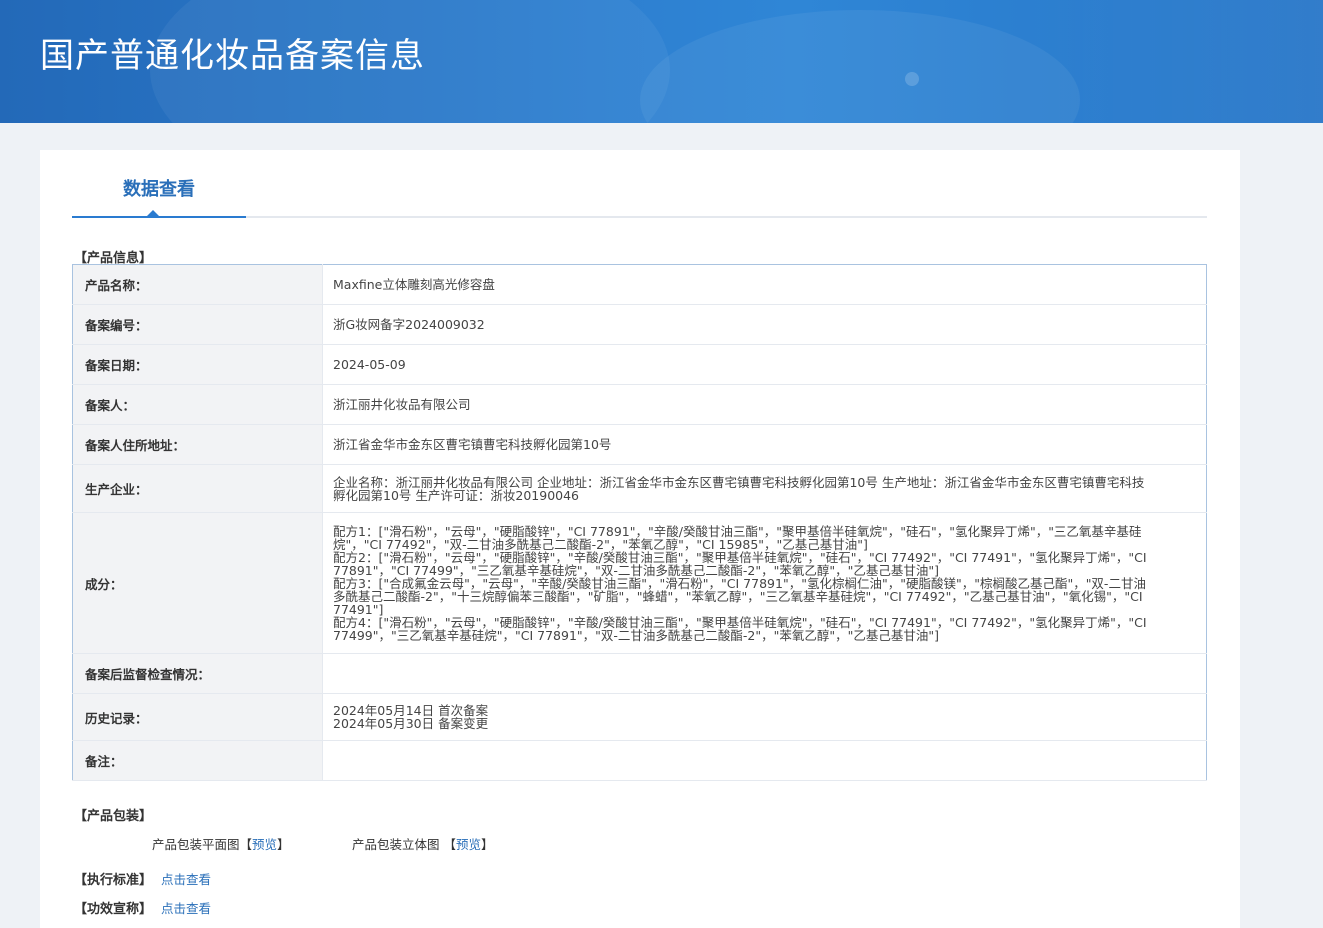 The height and width of the screenshot is (928, 1323). Describe the element at coordinates (764, 717) in the screenshot. I see `history-value: 2024年05月14日 首次备案 2024年05月30日 备案变更` at that location.